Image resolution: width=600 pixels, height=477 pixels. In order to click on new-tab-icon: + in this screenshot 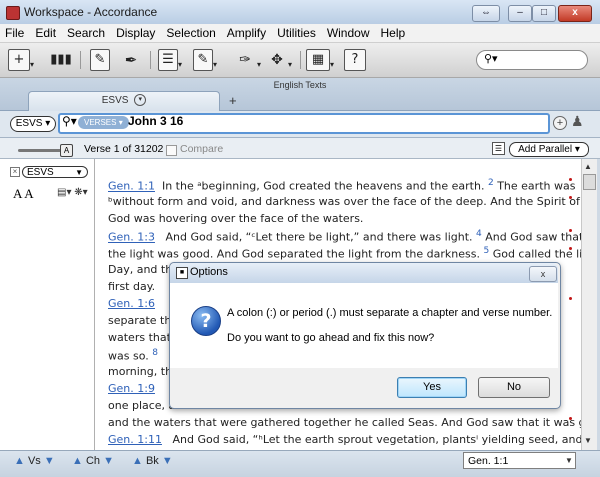, I will do `click(19, 60)`.